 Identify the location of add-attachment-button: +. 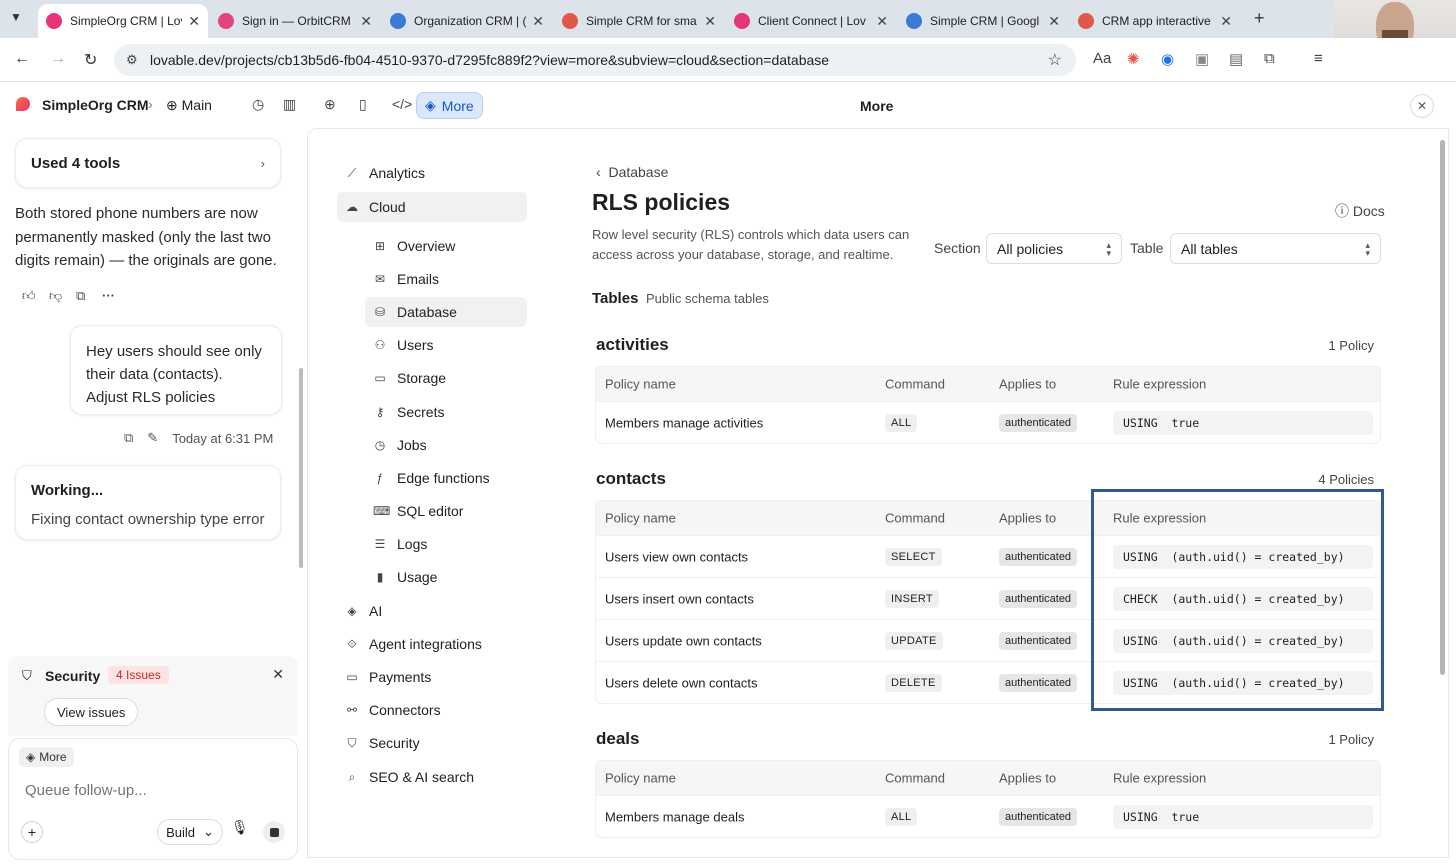
(32, 832).